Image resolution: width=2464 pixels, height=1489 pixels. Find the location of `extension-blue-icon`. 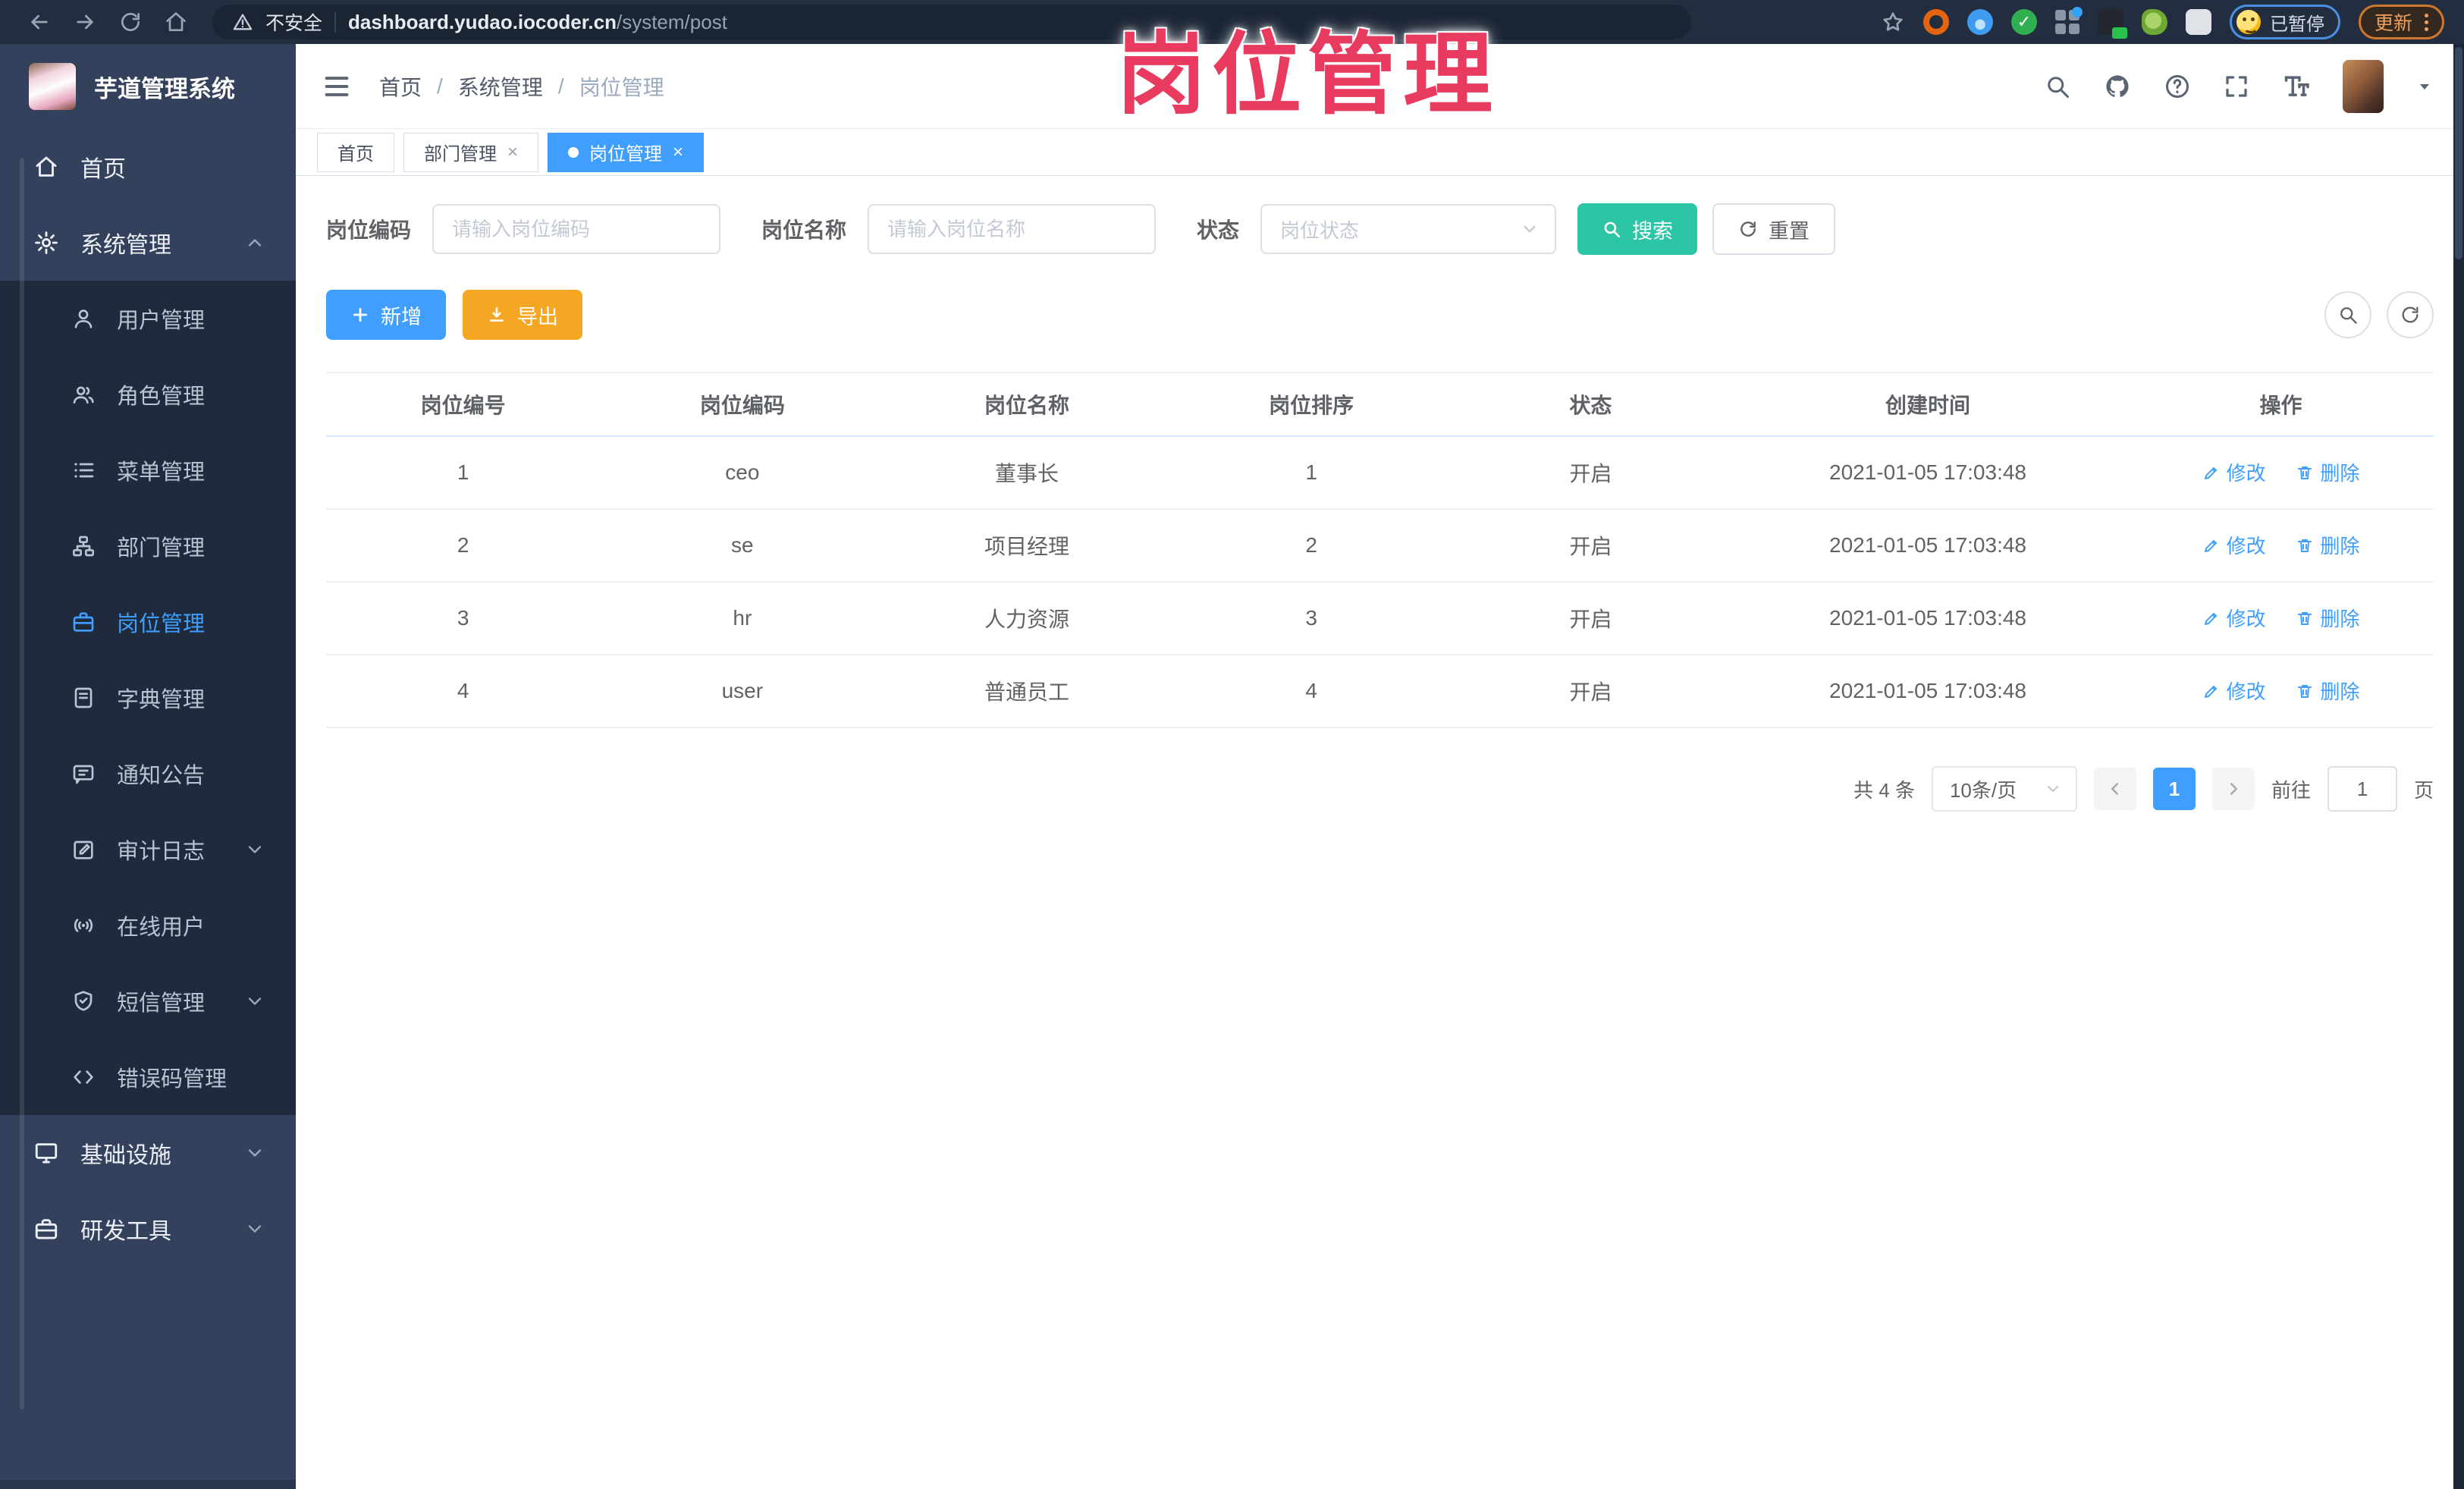

extension-blue-icon is located at coordinates (1980, 22).